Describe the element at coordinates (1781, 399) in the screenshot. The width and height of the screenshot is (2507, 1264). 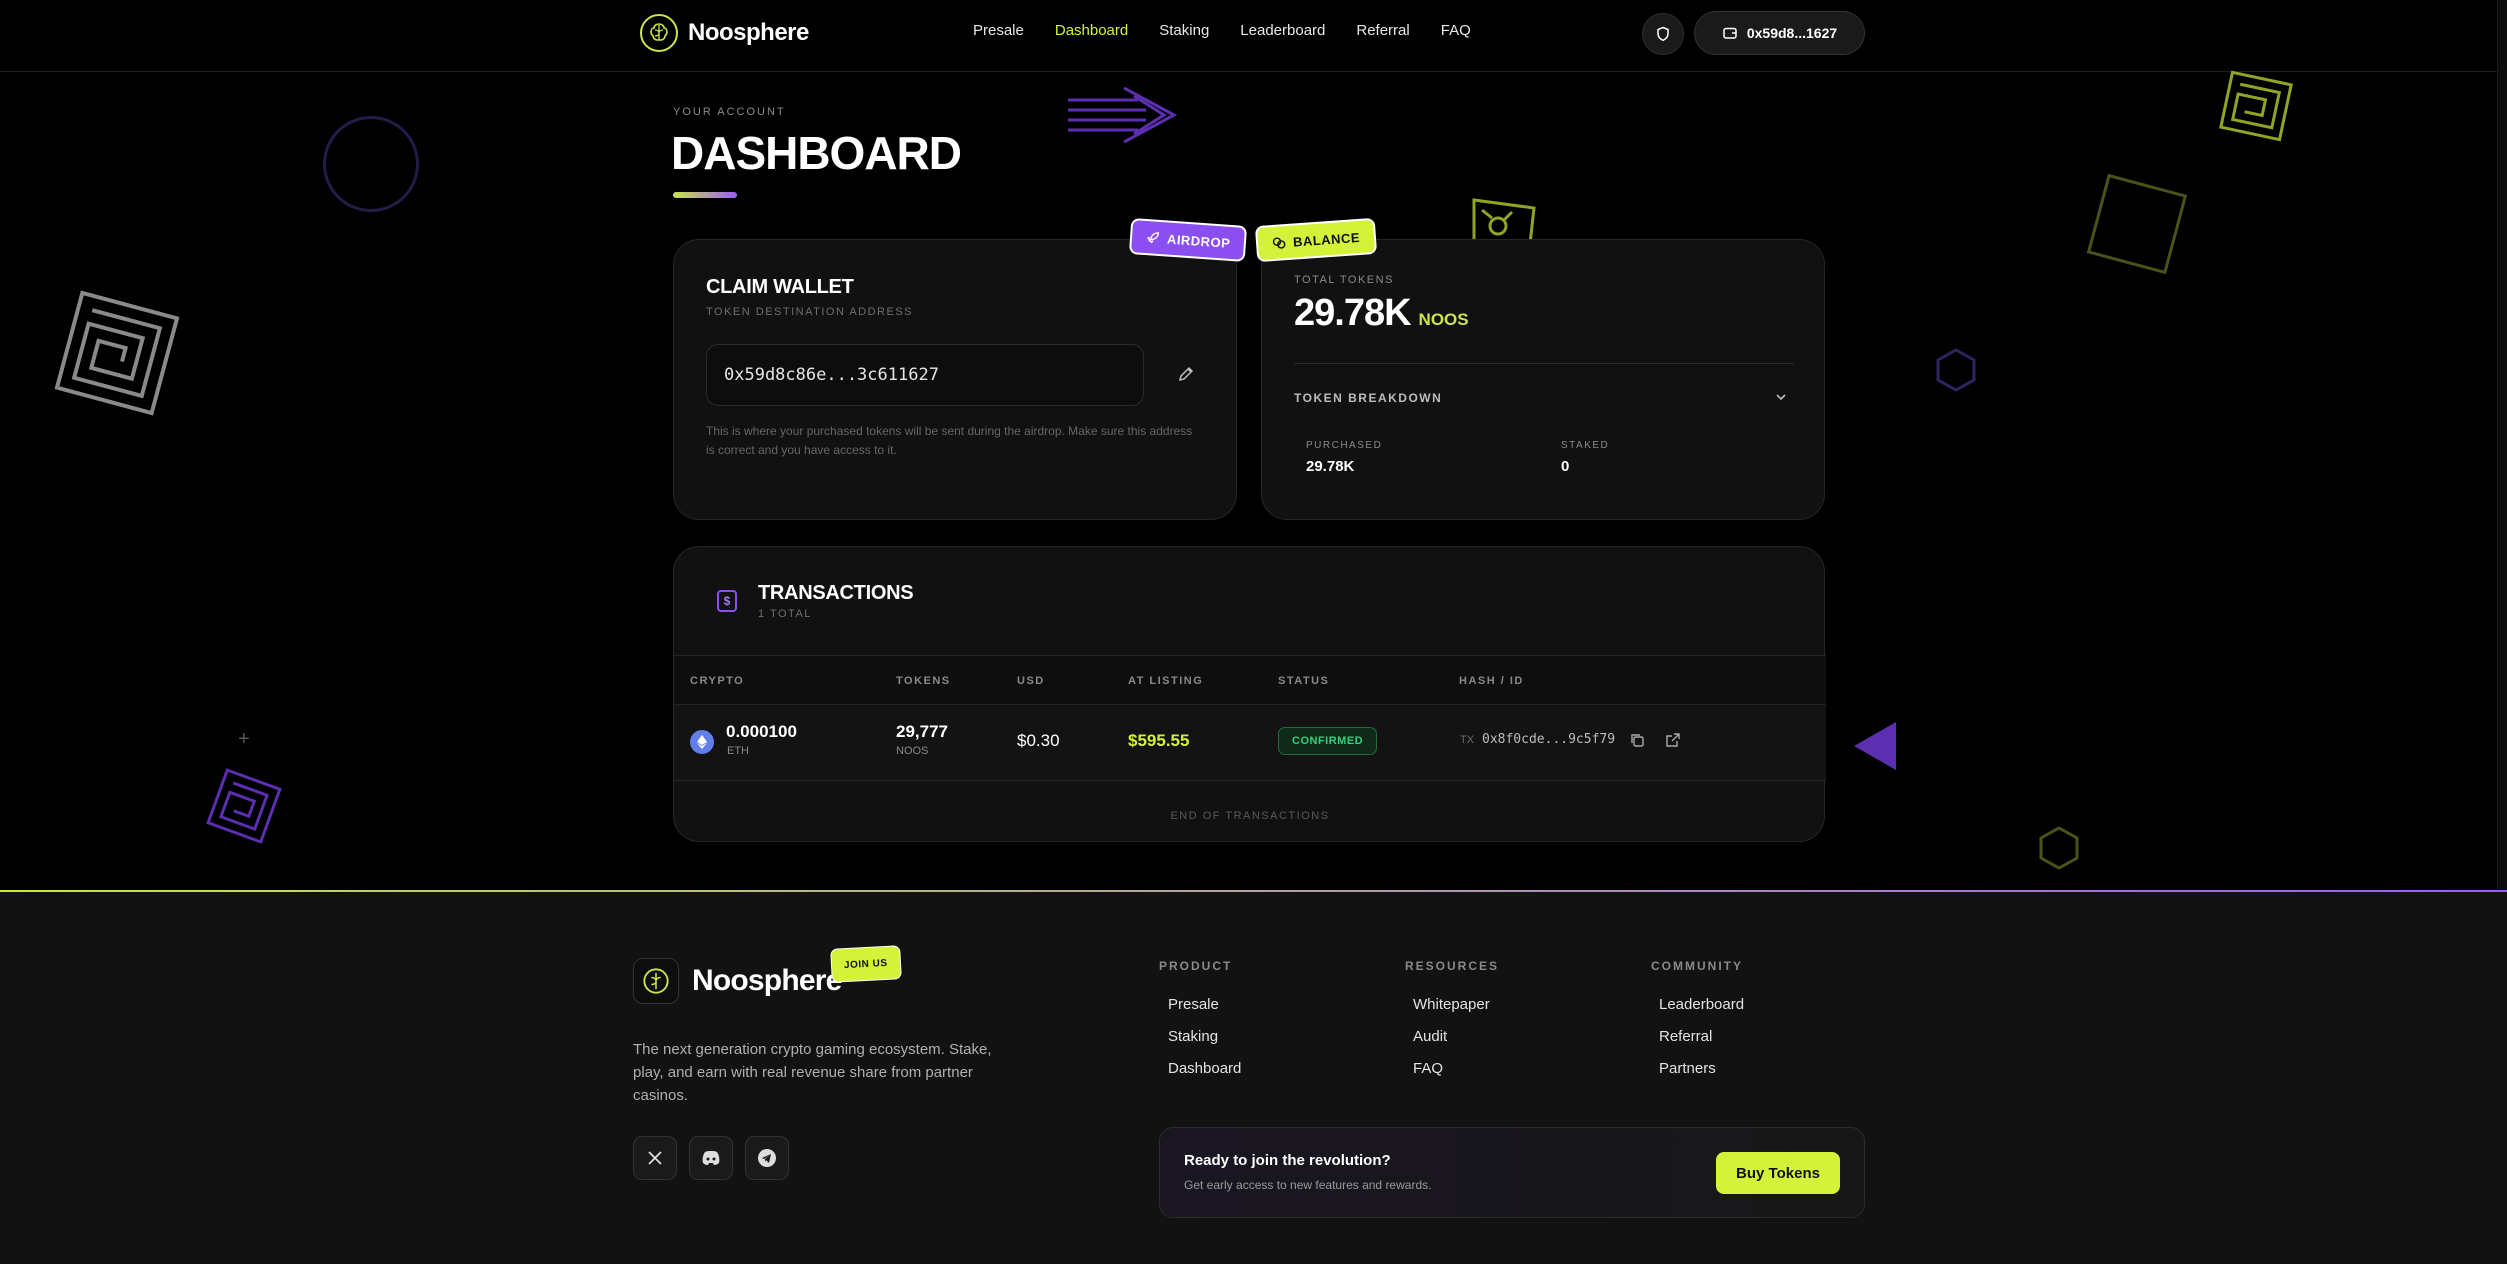
I see `chevron-down-icon` at that location.